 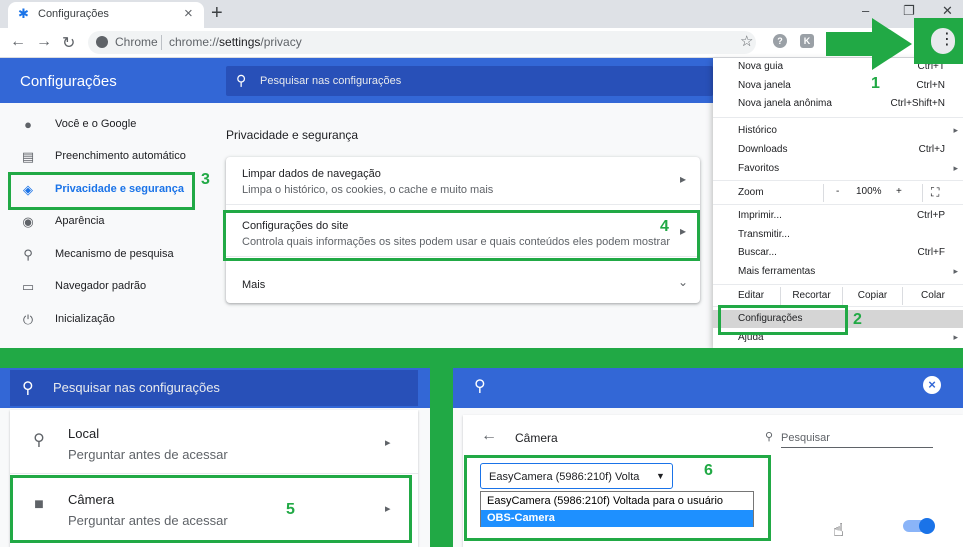 What do you see at coordinates (80, 221) in the screenshot?
I see `sidebar-item-label: Aparência` at bounding box center [80, 221].